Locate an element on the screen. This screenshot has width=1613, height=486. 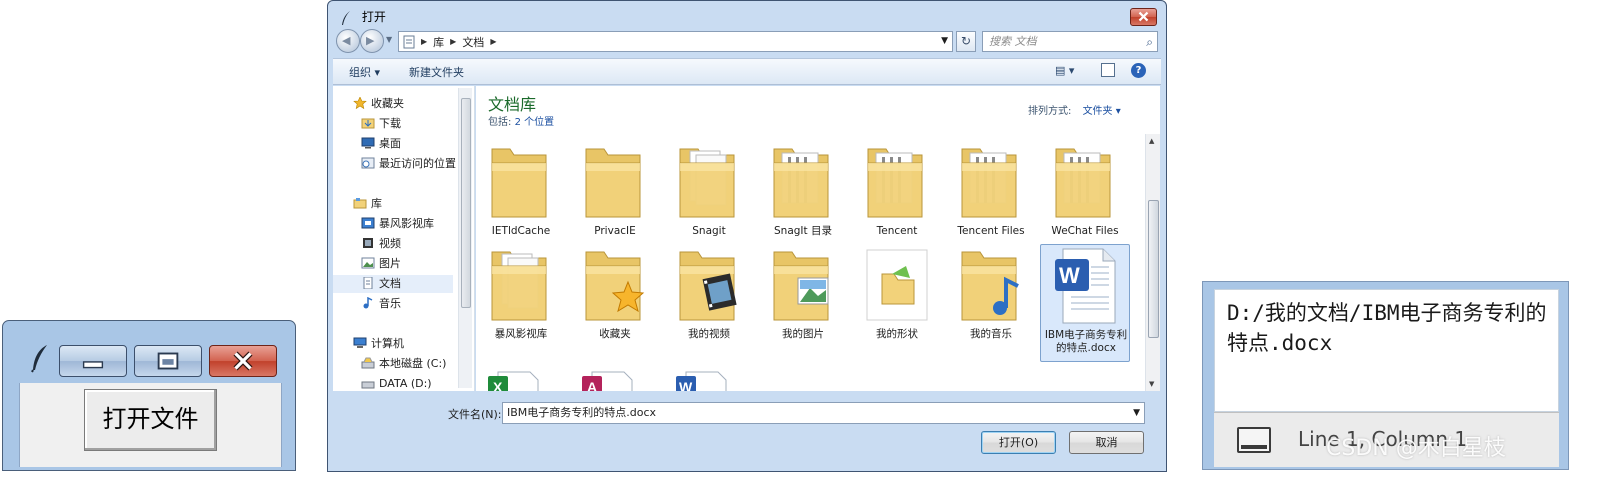
svg-text: W is located at coordinates (1069, 275).